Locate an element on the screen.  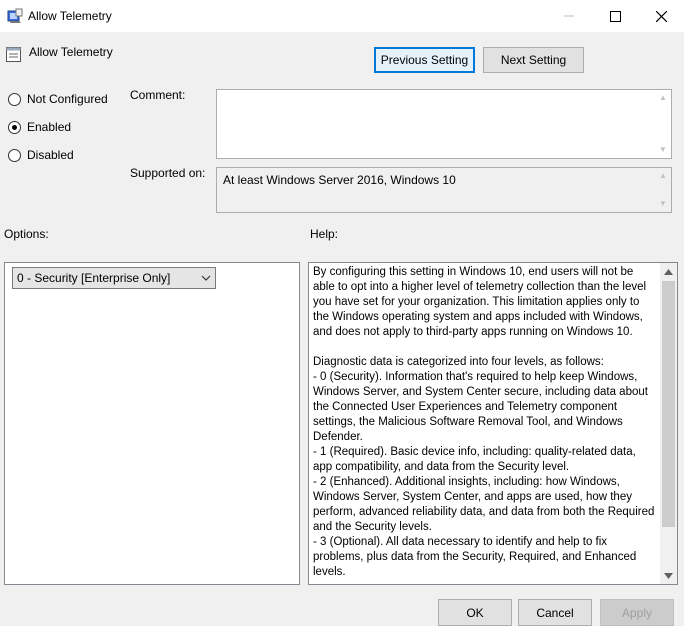
close-icon is located at coordinates (661, 16).